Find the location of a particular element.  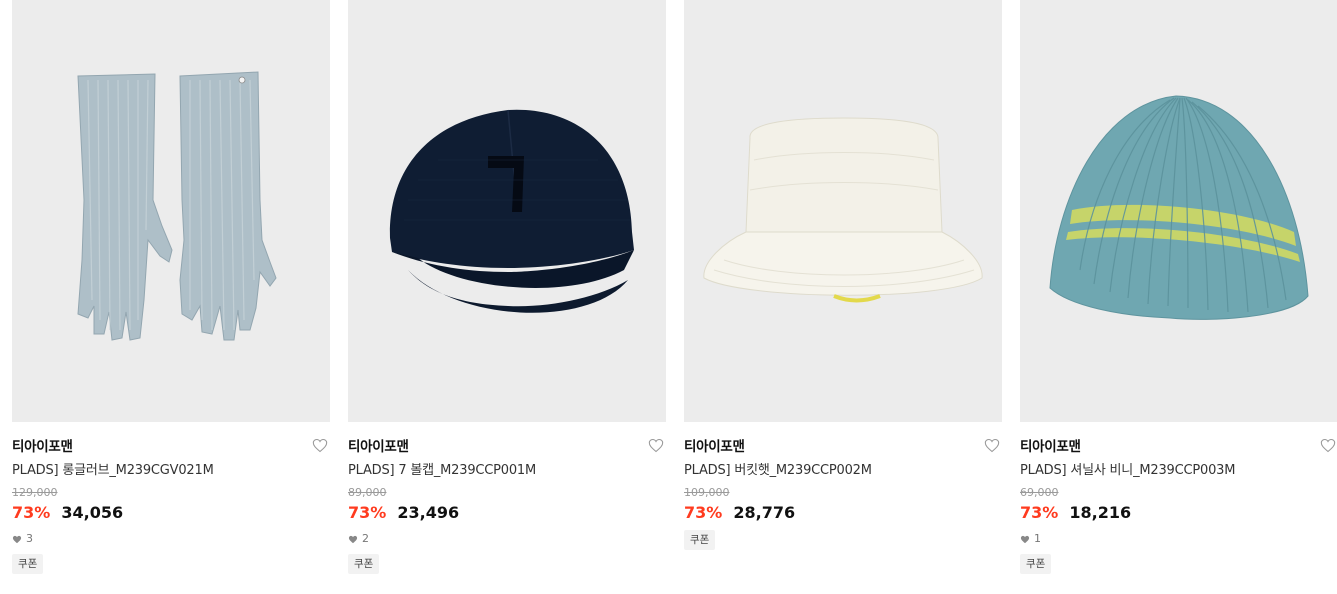

like-count: 2 is located at coordinates (507, 539).